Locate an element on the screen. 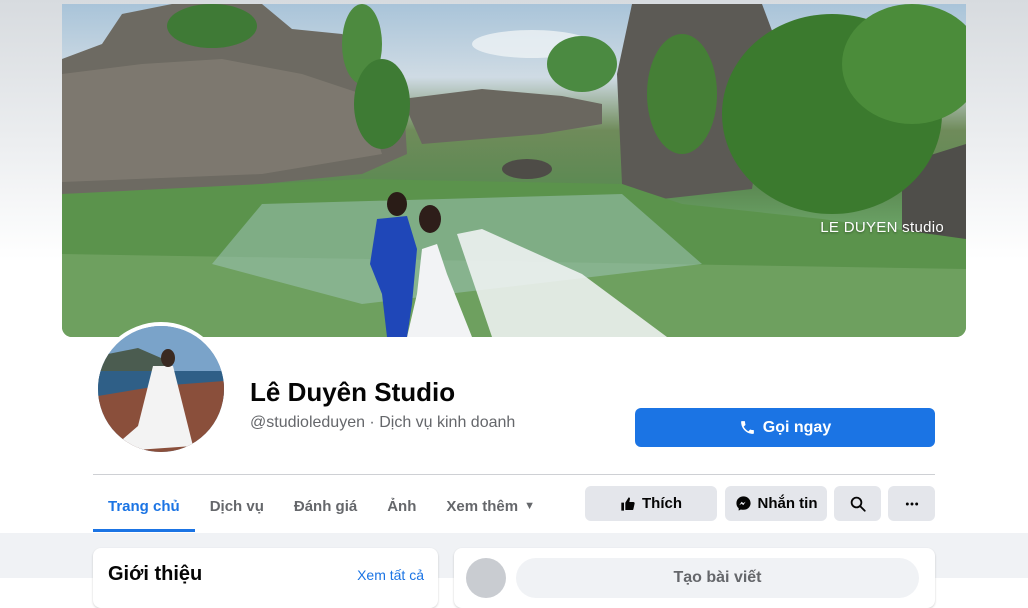  tab-home: Trang chủ is located at coordinates (144, 508).